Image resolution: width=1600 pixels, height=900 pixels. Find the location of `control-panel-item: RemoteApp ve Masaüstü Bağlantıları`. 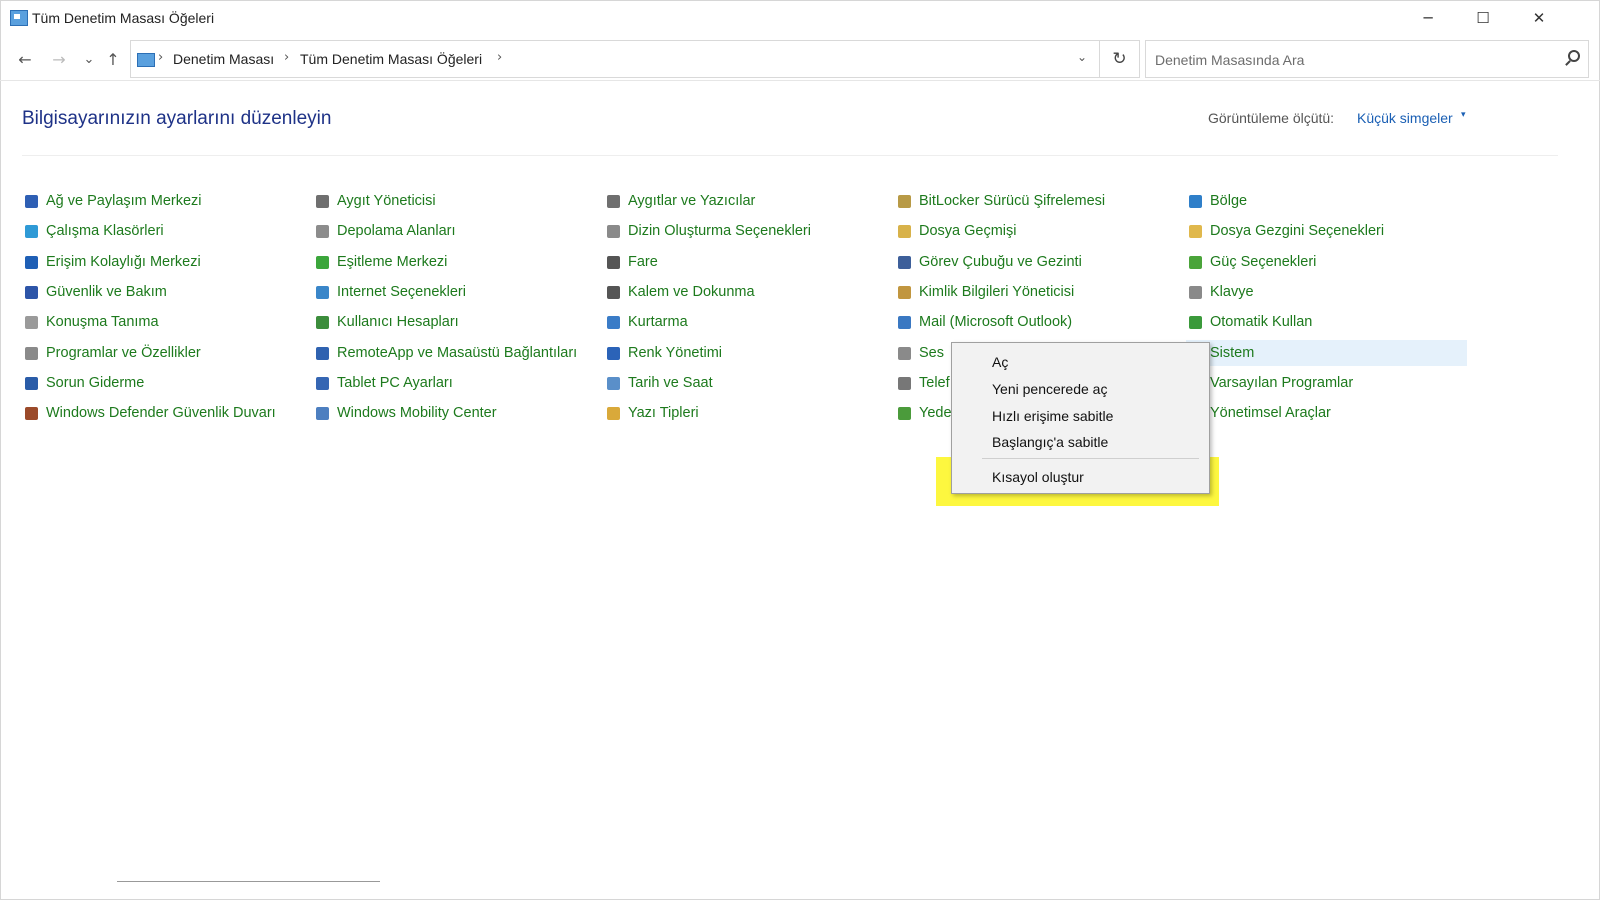

control-panel-item: RemoteApp ve Masaüstü Bağlantıları is located at coordinates (445, 353).